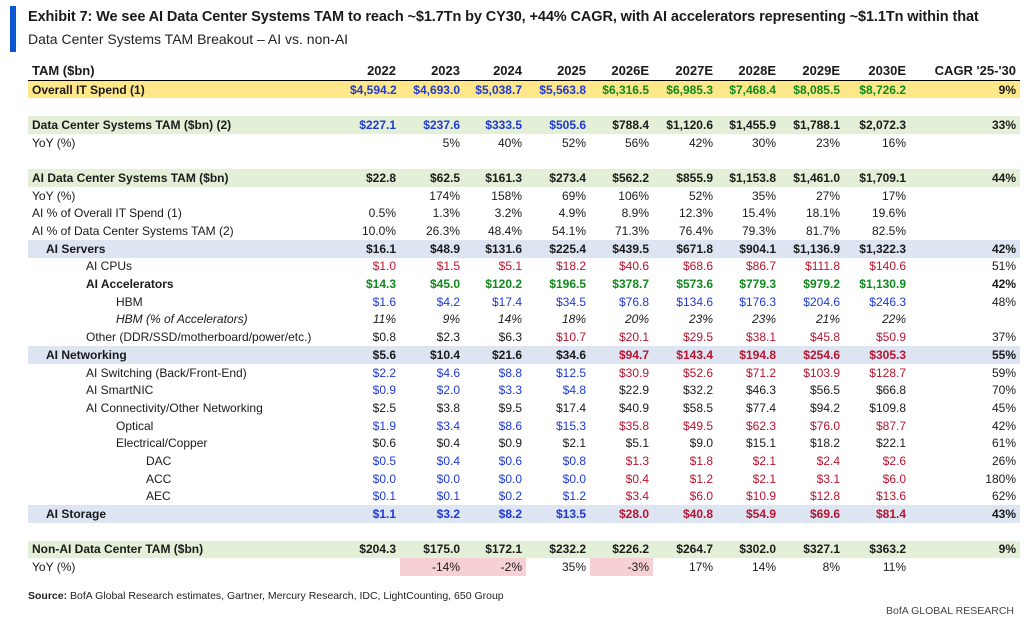 The image size is (1024, 623). Describe the element at coordinates (748, 549) in the screenshot. I see `value-cell: $302.0` at that location.